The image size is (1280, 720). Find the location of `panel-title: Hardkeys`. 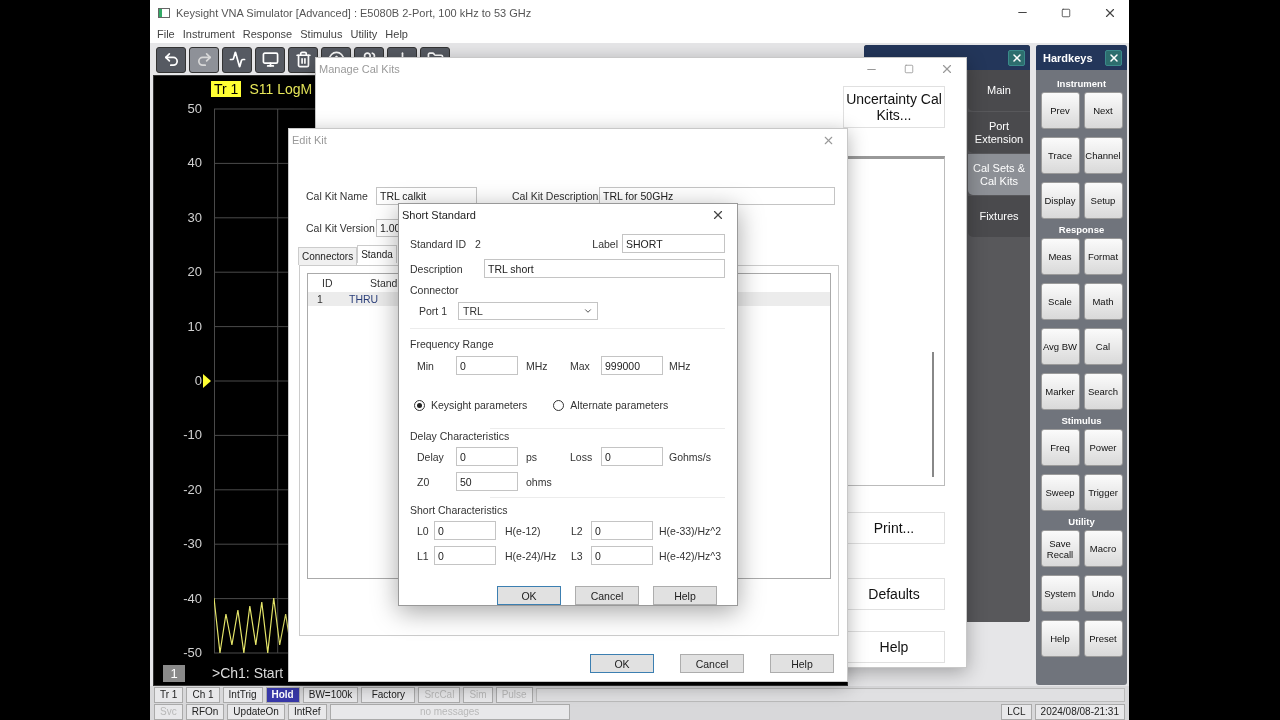

panel-title: Hardkeys is located at coordinates (1068, 57).